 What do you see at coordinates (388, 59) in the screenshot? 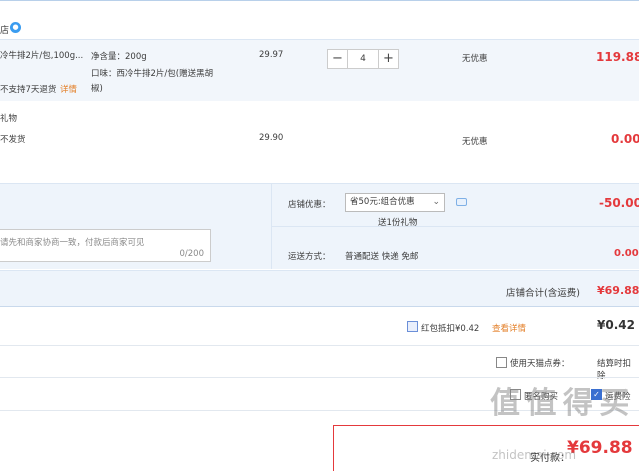
I see `qty-plus-button: +` at bounding box center [388, 59].